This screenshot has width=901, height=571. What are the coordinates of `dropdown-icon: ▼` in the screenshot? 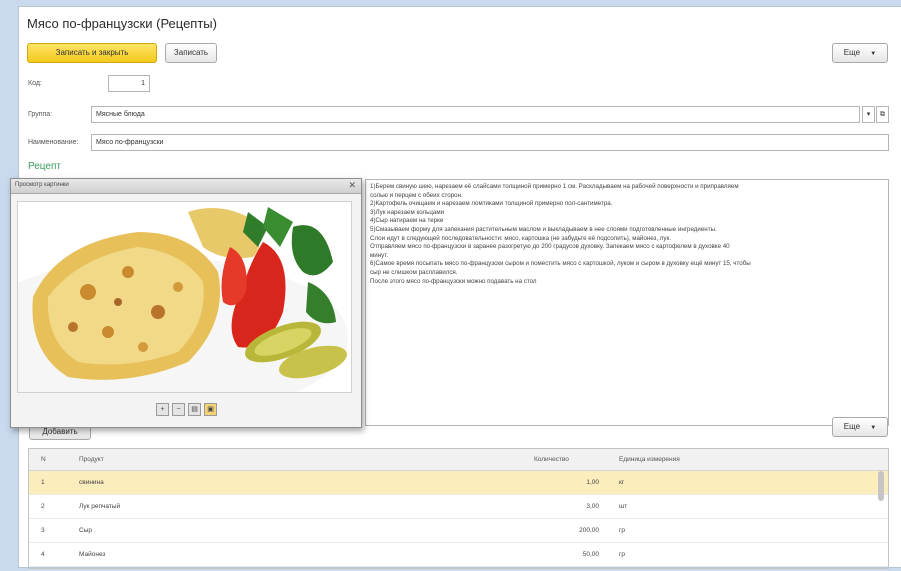 It's located at (873, 54).